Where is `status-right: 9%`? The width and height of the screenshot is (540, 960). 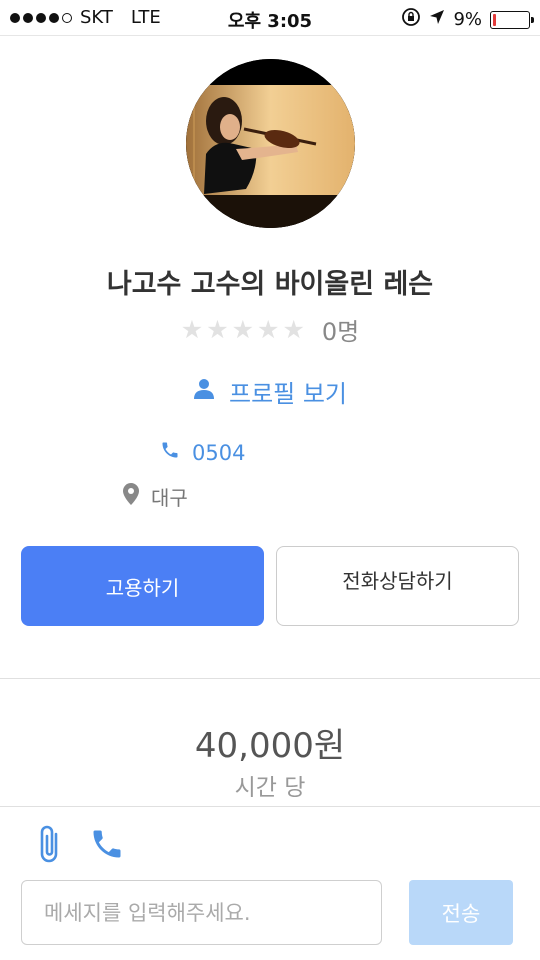
status-right: 9% is located at coordinates (467, 19).